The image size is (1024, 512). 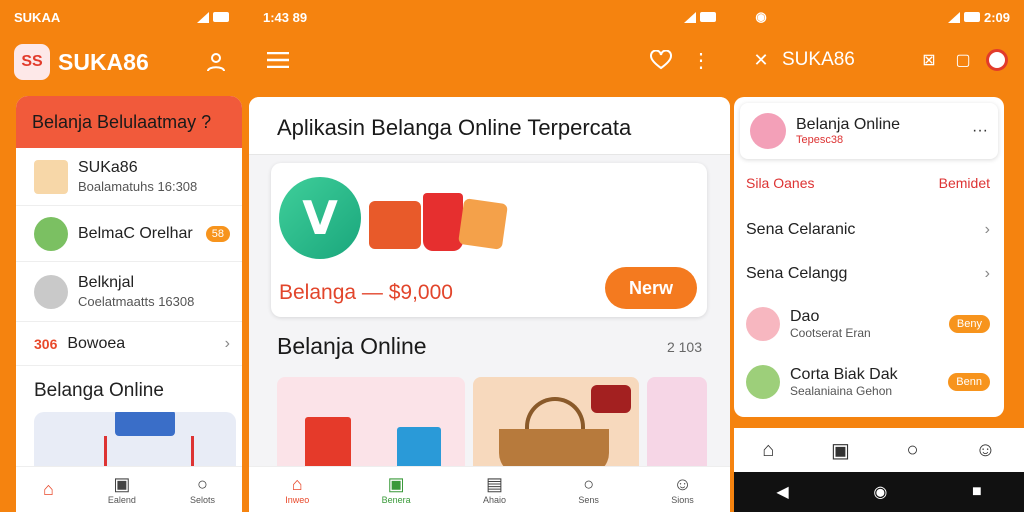 What do you see at coordinates (964, 183) in the screenshot?
I see `tab-right: Bemidet` at bounding box center [964, 183].